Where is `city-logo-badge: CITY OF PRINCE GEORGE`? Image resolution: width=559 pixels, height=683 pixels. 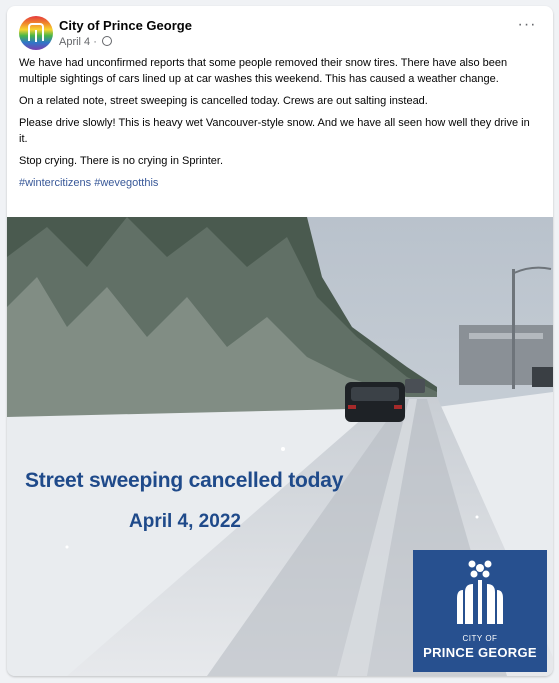
city-logo-badge: CITY OF PRINCE GEORGE is located at coordinates (480, 611).